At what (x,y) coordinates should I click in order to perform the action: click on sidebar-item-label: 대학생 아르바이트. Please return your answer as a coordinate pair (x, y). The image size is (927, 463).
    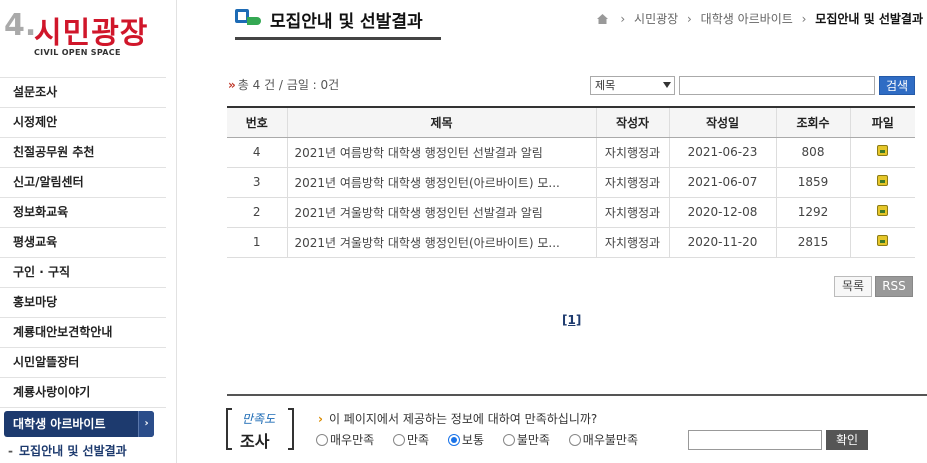
    Looking at the image, I should click on (59, 424).